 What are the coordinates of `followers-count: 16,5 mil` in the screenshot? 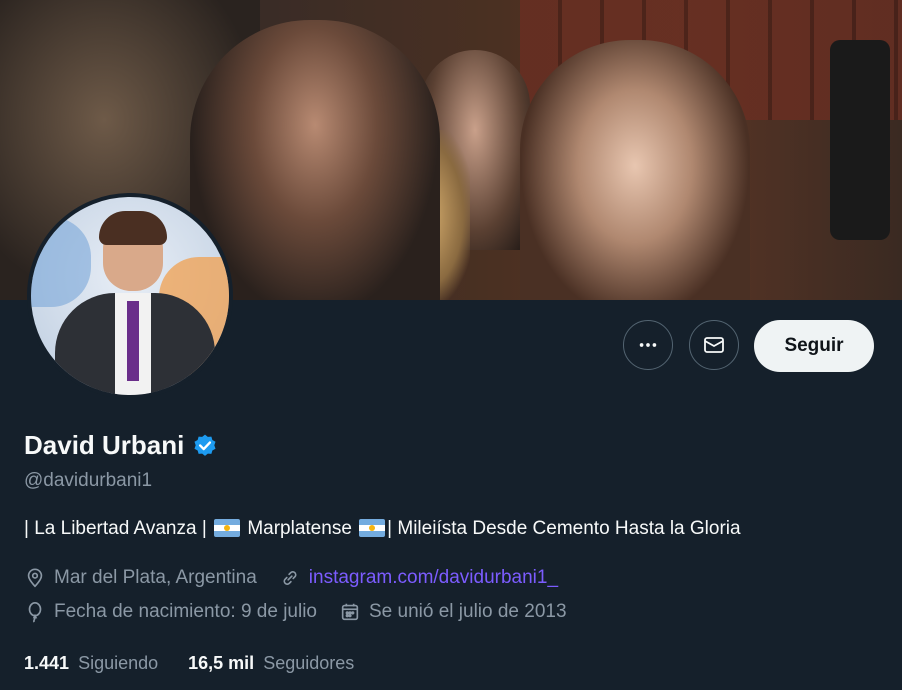 It's located at (221, 663).